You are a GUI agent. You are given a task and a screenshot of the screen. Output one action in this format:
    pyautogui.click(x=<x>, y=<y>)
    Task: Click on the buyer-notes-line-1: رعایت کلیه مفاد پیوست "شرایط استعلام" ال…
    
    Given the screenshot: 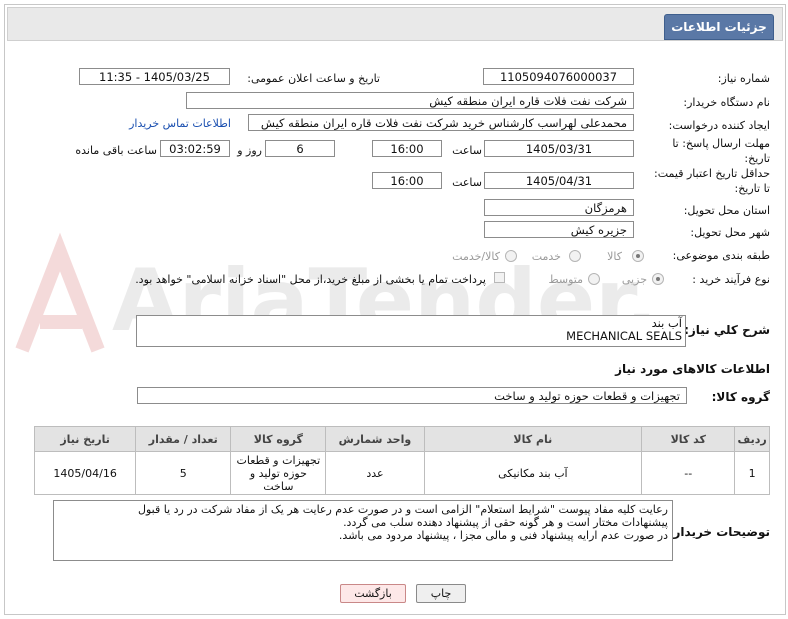 What is the action you would take?
    pyautogui.click(x=402, y=509)
    